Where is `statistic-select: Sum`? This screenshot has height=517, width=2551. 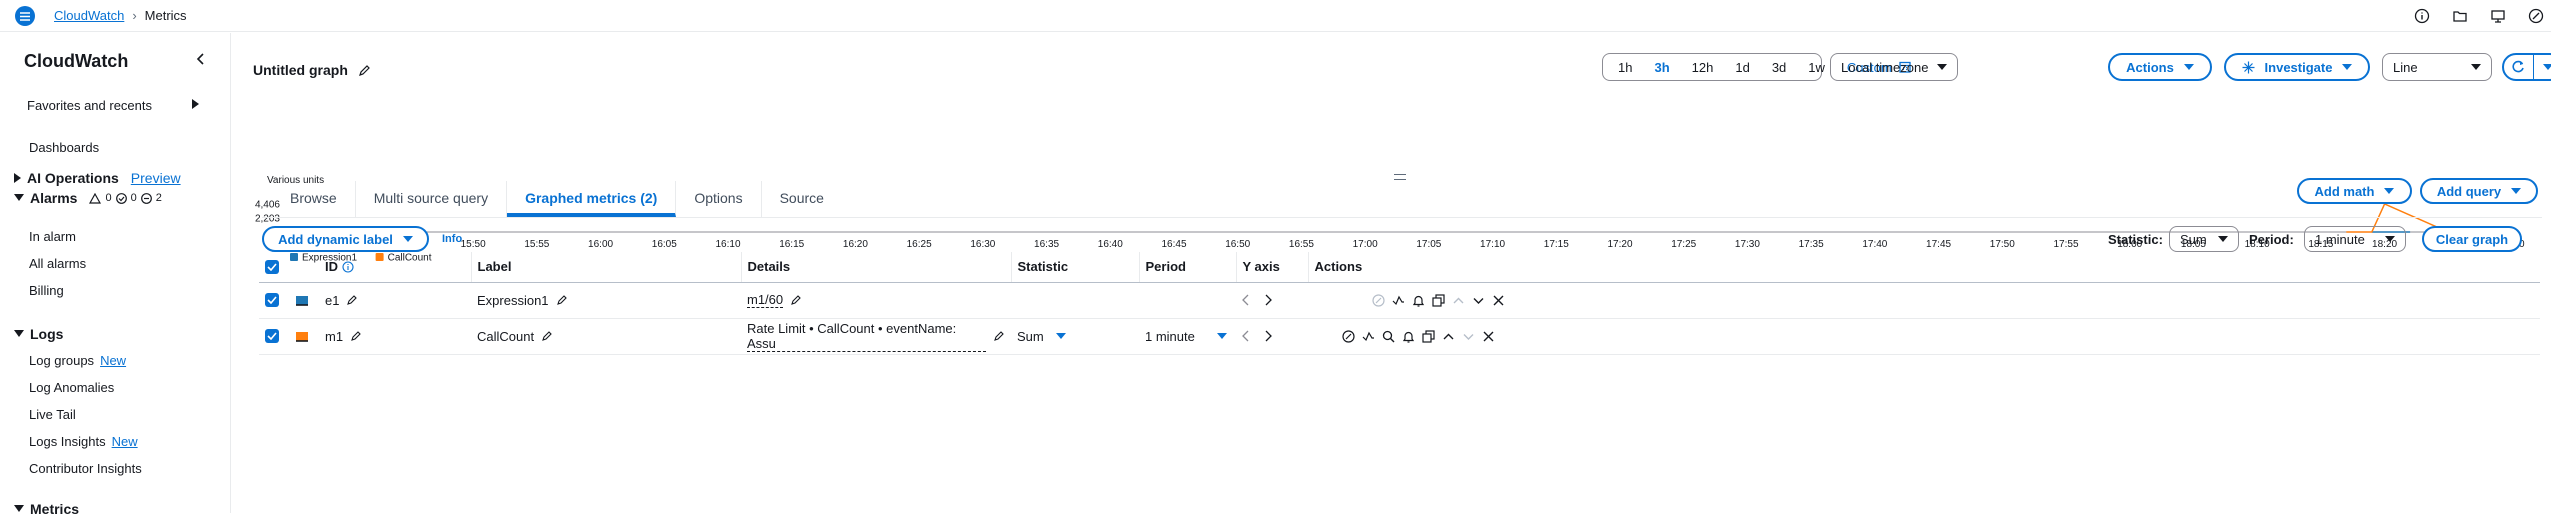 statistic-select: Sum is located at coordinates (2204, 239).